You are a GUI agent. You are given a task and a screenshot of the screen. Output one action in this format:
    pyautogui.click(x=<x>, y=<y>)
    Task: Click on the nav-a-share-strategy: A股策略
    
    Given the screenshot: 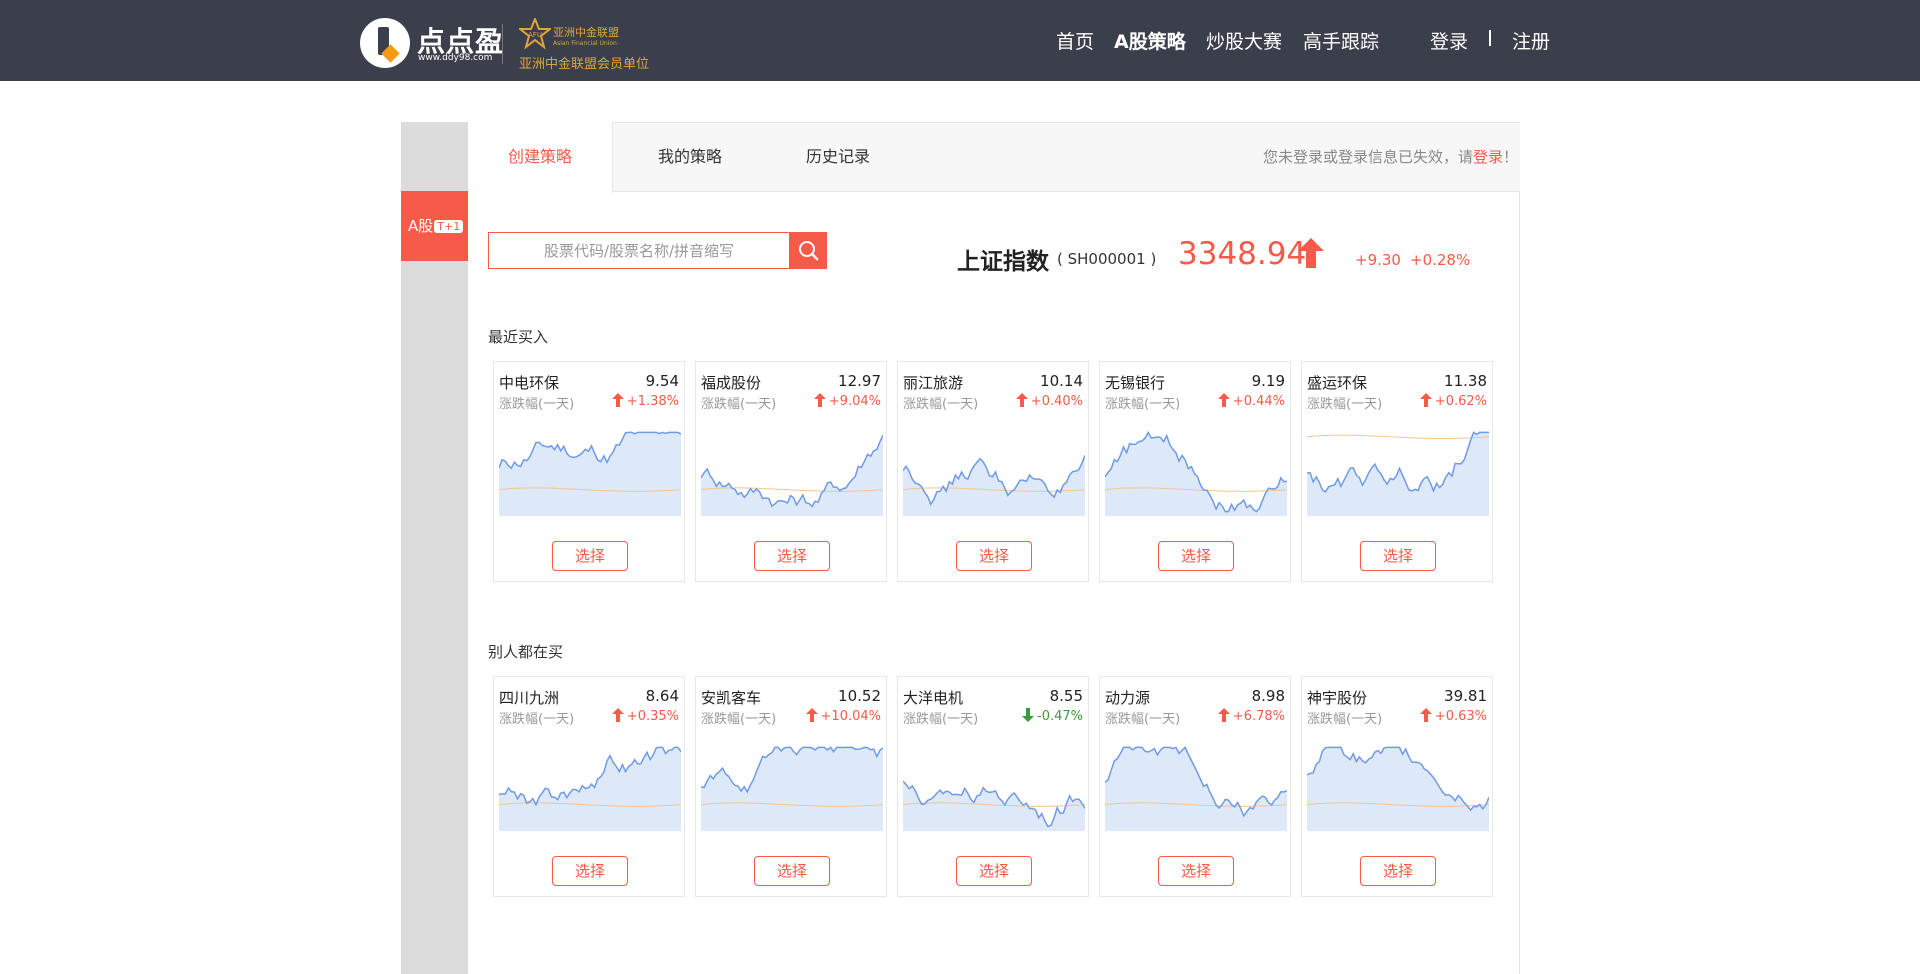 What is the action you would take?
    pyautogui.click(x=1150, y=40)
    